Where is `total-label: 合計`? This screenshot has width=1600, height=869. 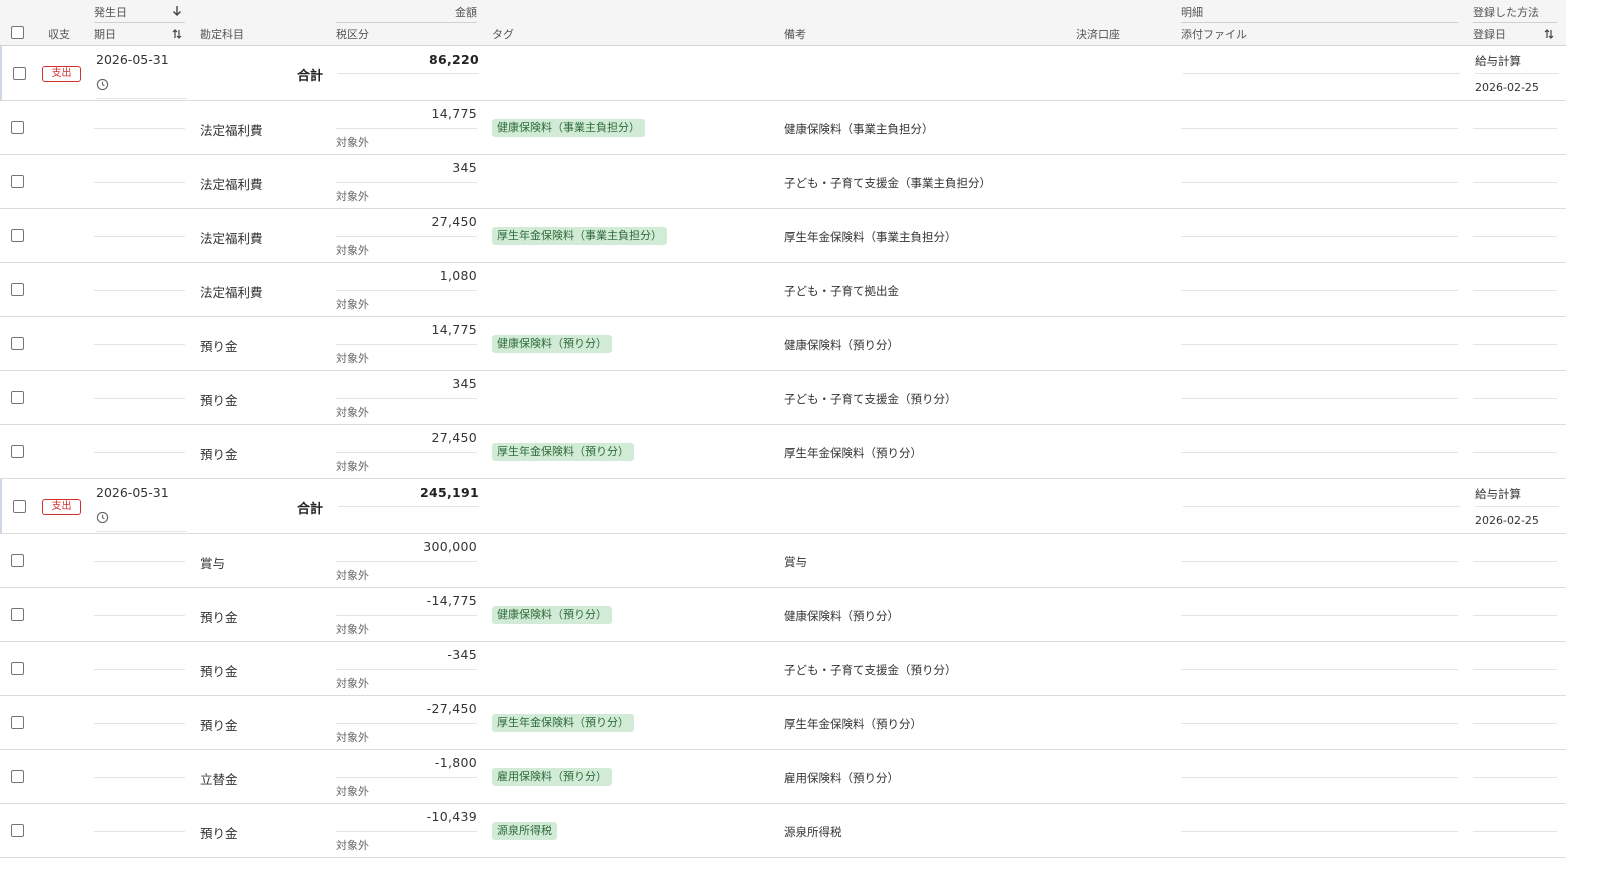
total-label: 合計 is located at coordinates (310, 76).